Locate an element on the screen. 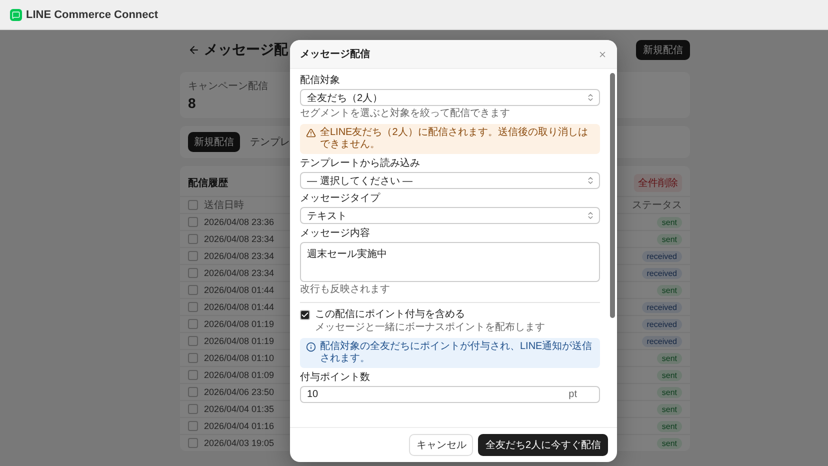 This screenshot has width=828, height=466. date-cell: 2026/04/06 23:50 is located at coordinates (239, 392).